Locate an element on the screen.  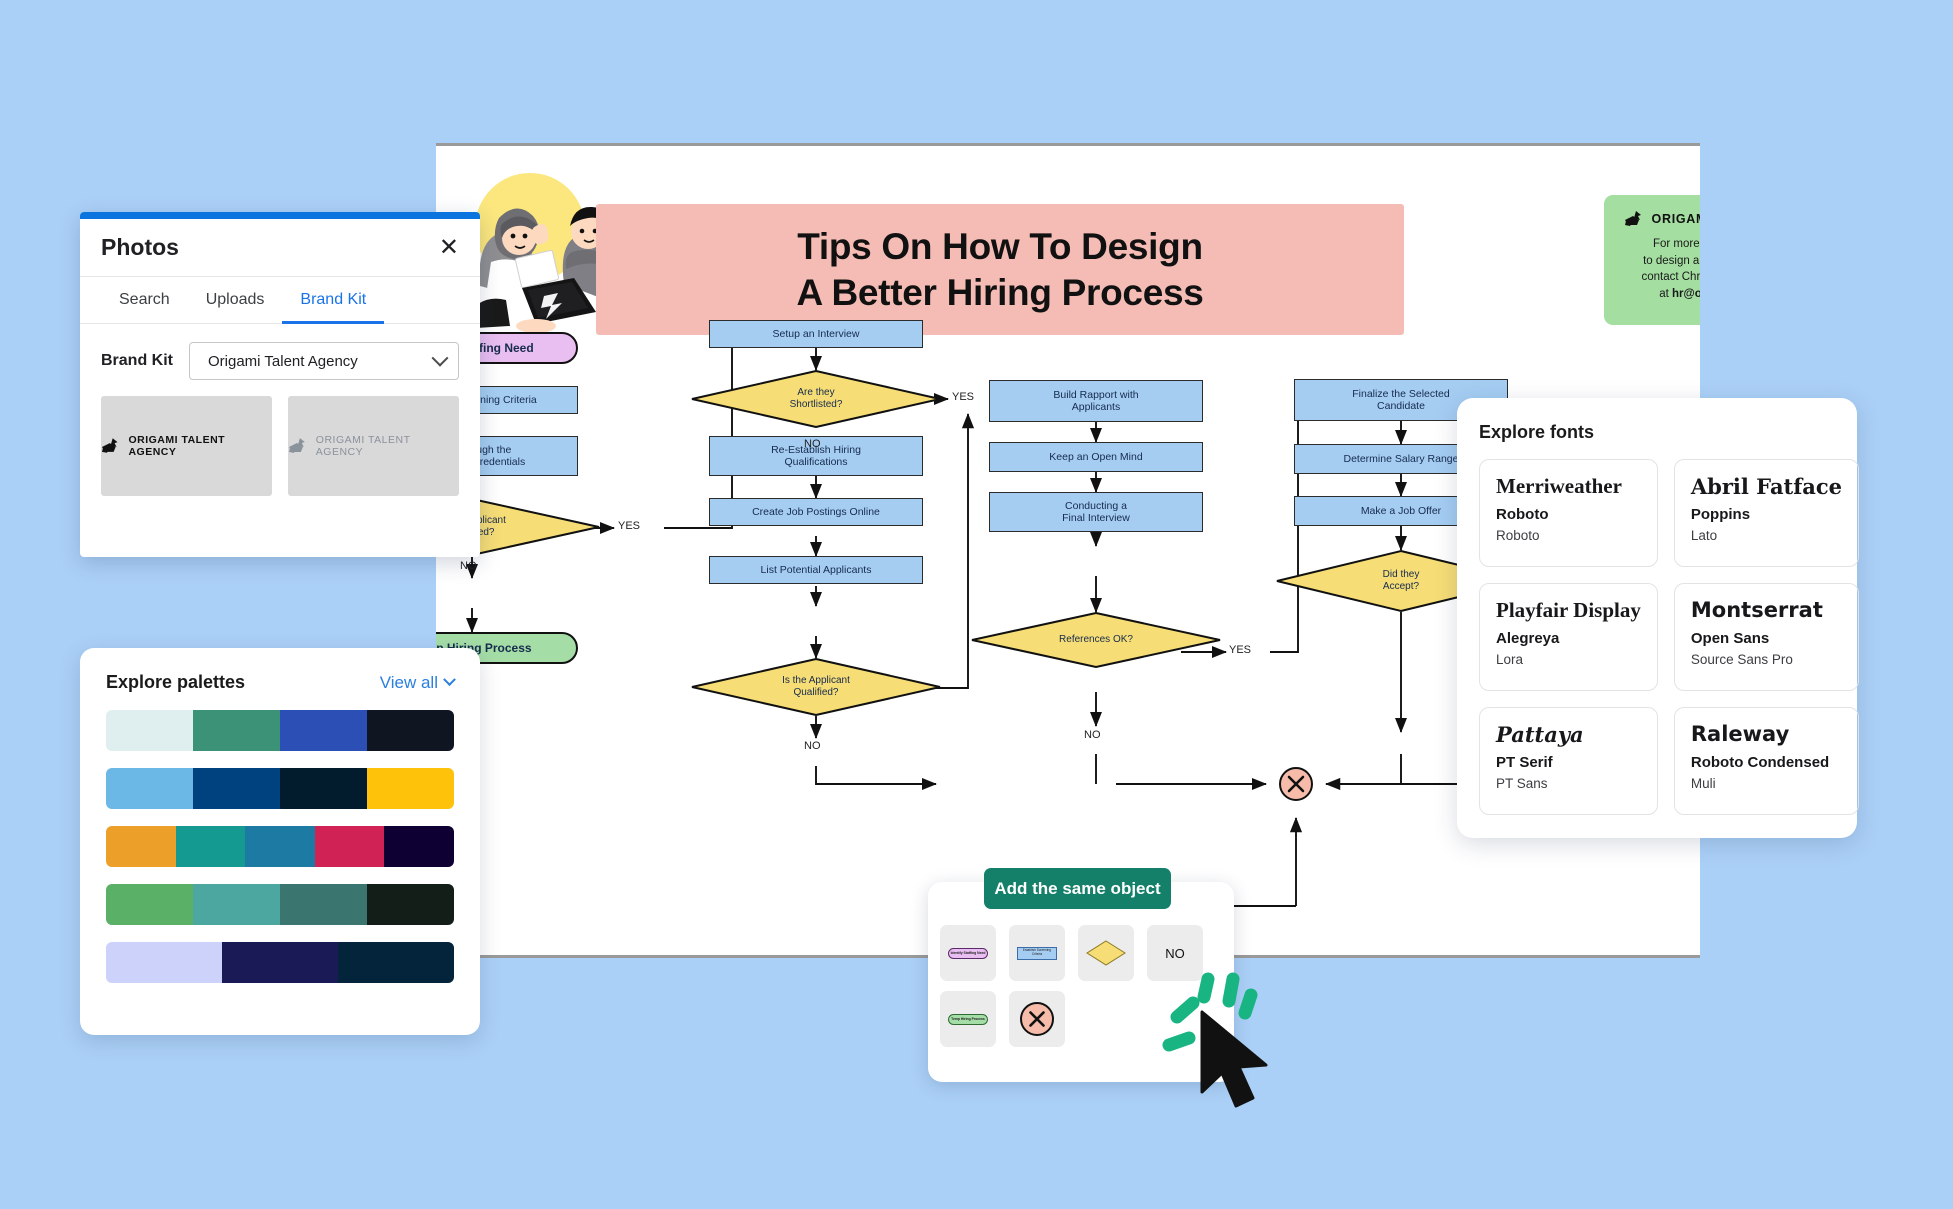
flow-node-label: Conducting a Final Interview is located at coordinates (1096, 511).